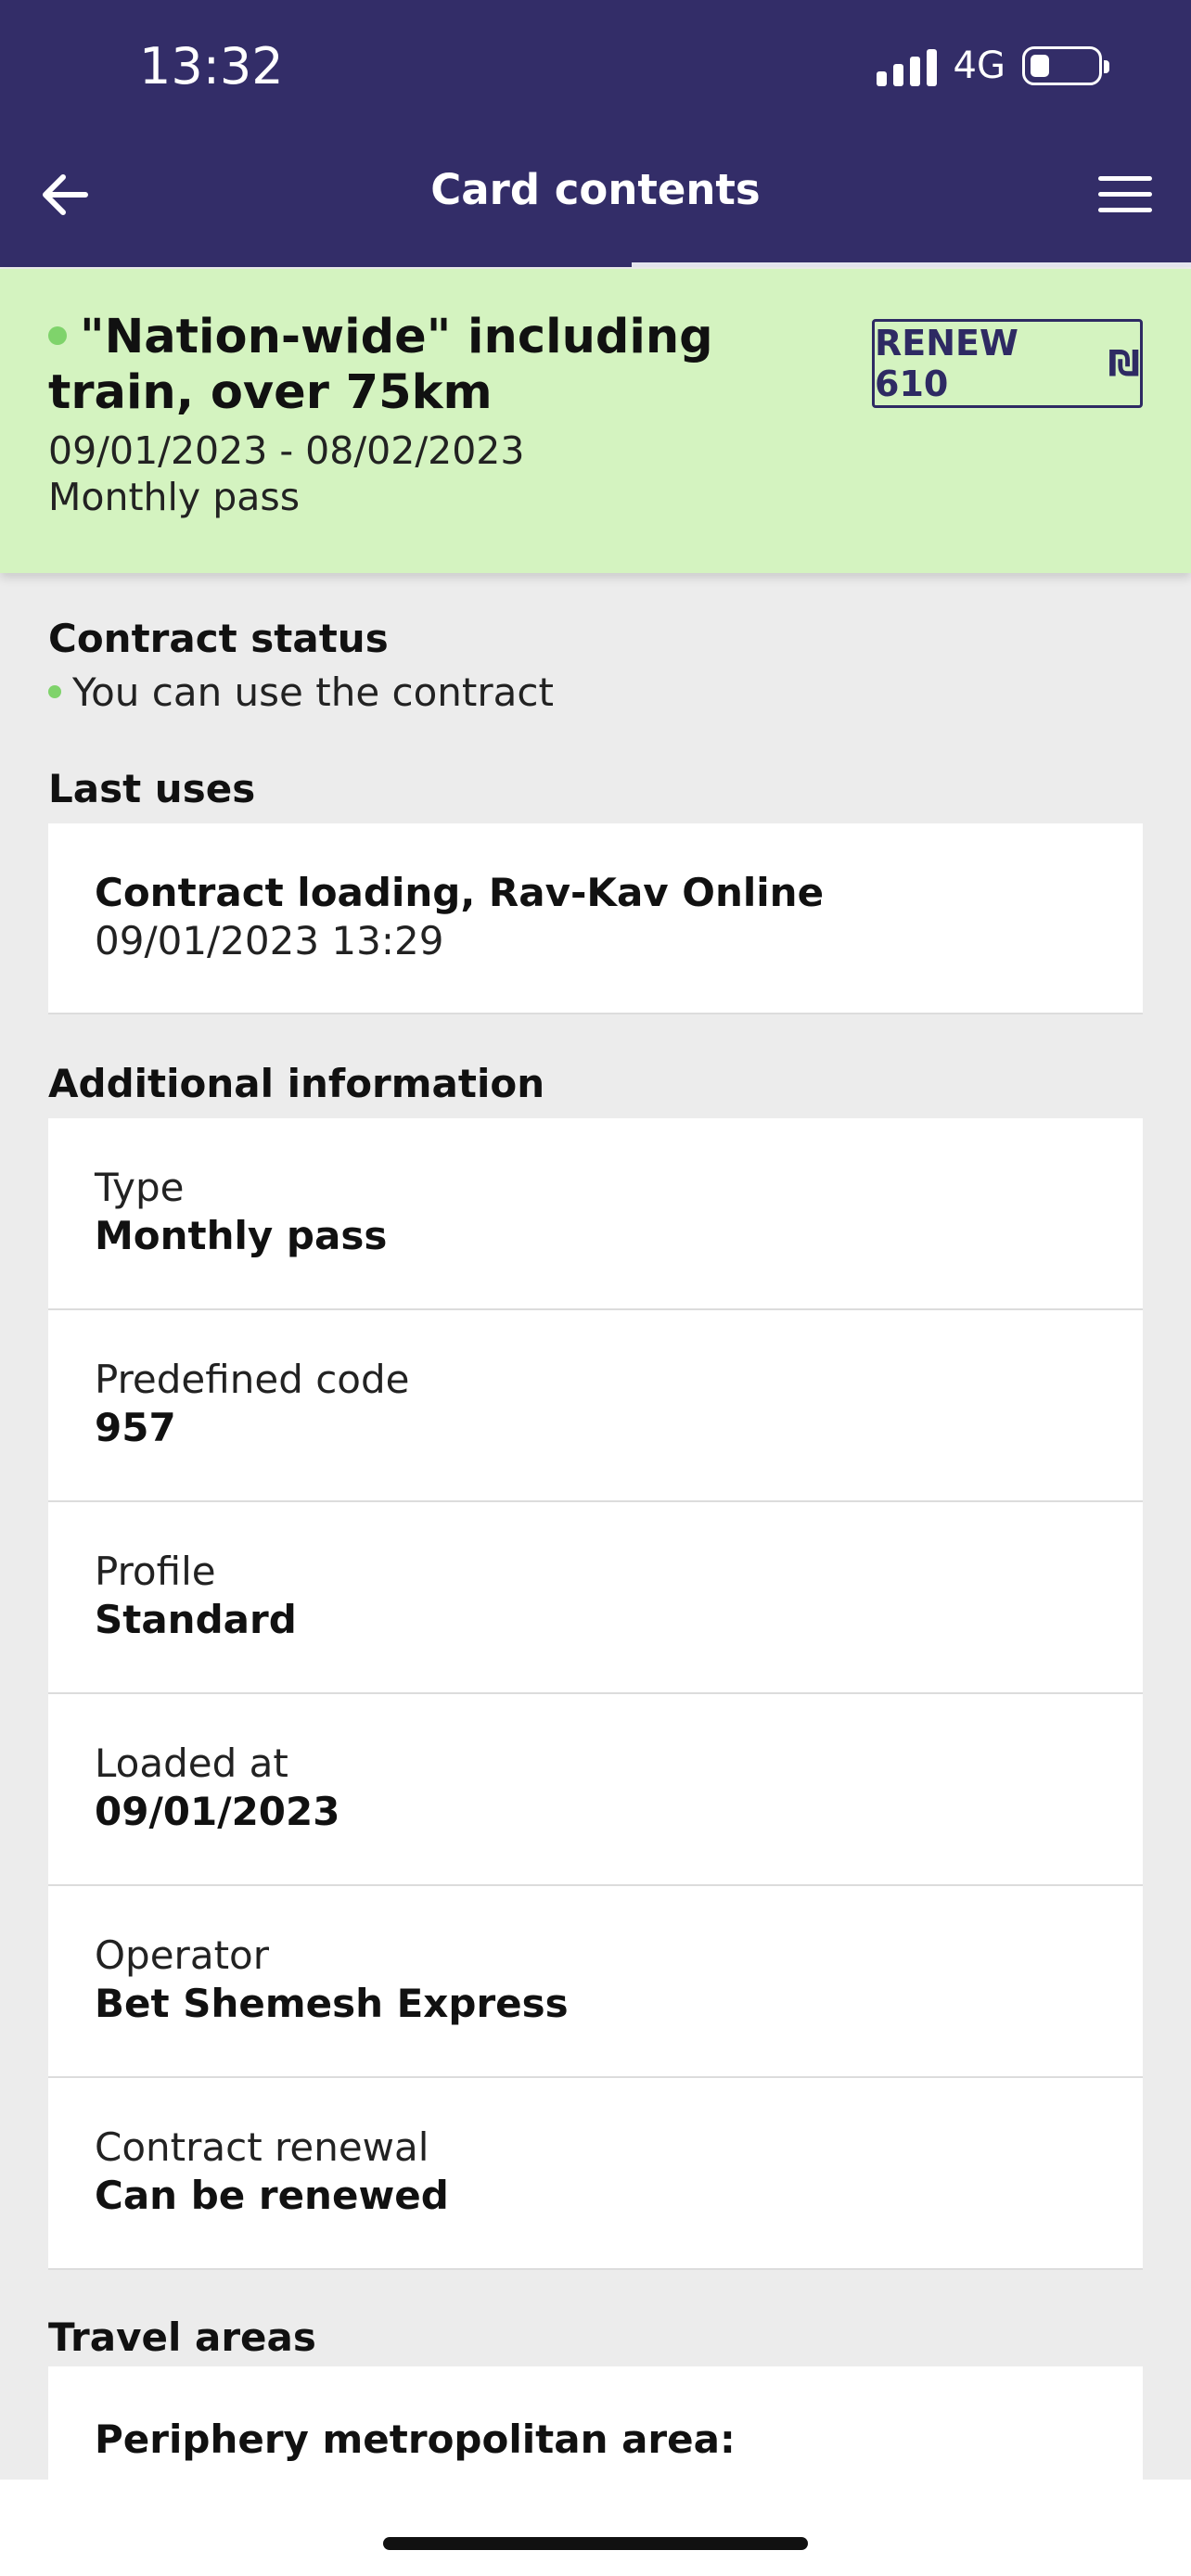 Image resolution: width=1191 pixels, height=2576 pixels. What do you see at coordinates (979, 66) in the screenshot?
I see `network-type: 4G` at bounding box center [979, 66].